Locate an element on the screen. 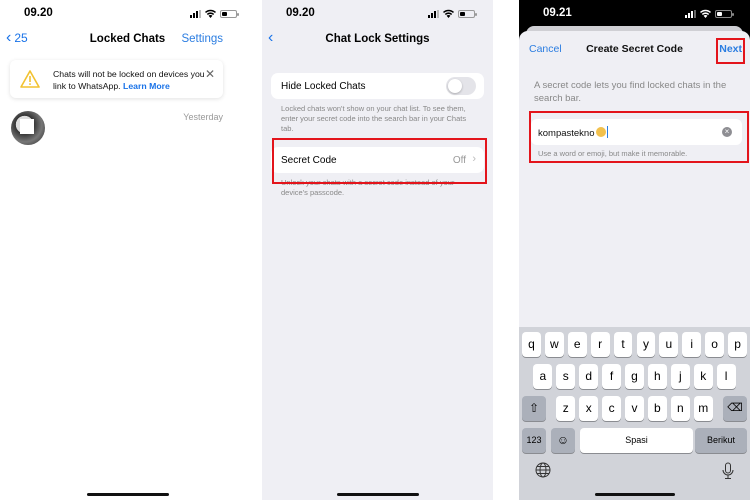  emoji-key: ☺ is located at coordinates (563, 440).